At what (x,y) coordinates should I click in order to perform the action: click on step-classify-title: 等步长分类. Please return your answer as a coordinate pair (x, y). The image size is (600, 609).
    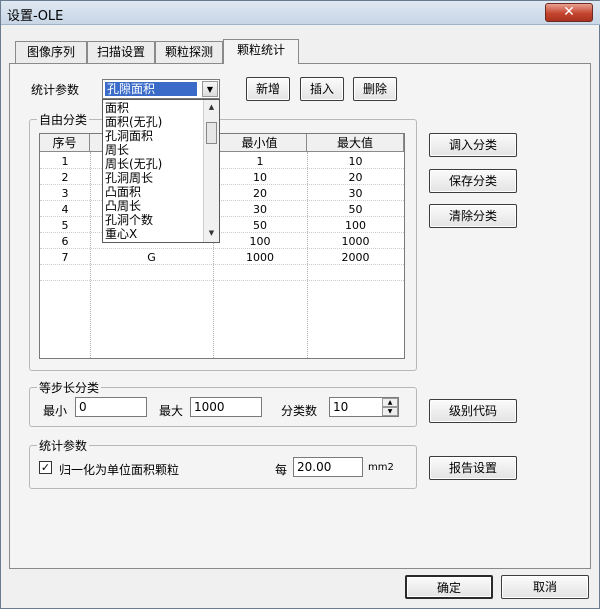
    Looking at the image, I should click on (69, 387).